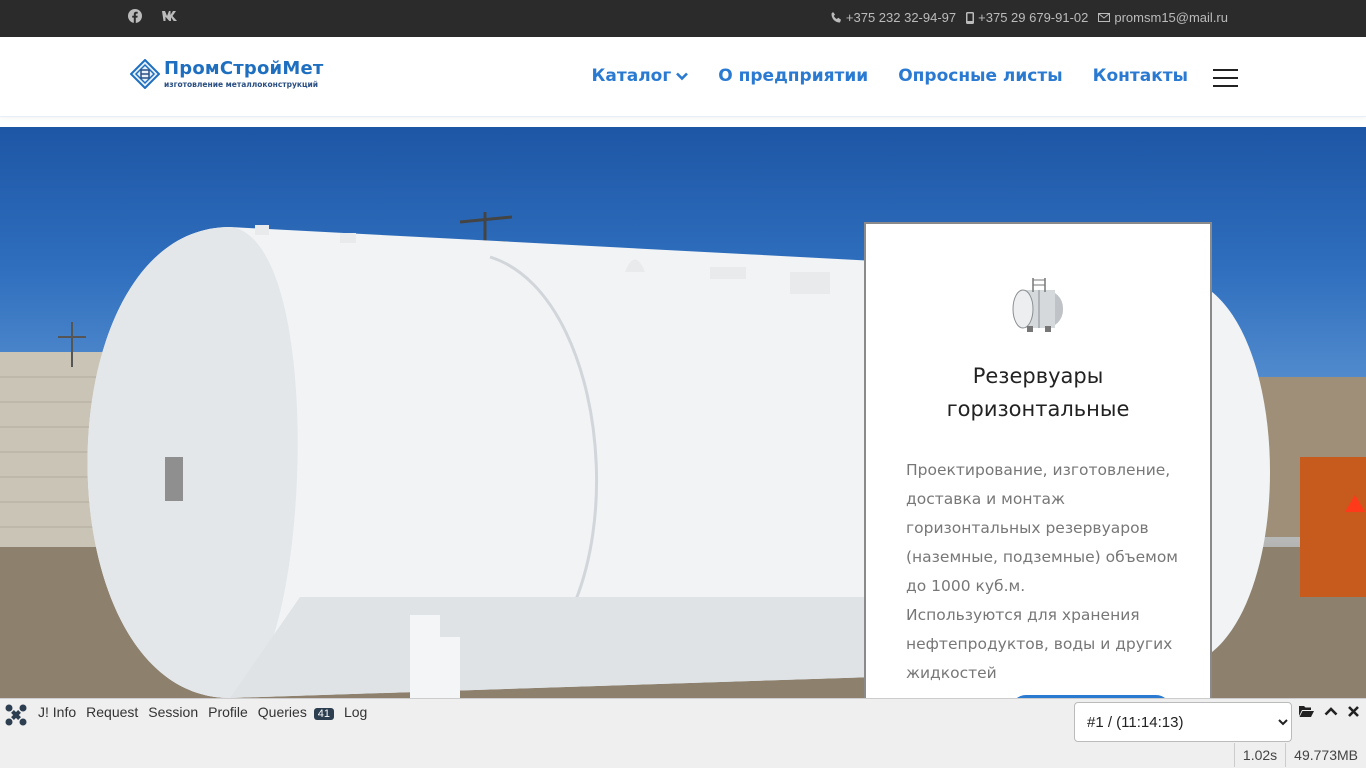 This screenshot has width=1366, height=768. What do you see at coordinates (1259, 755) in the screenshot?
I see `request-time: 1.02s` at bounding box center [1259, 755].